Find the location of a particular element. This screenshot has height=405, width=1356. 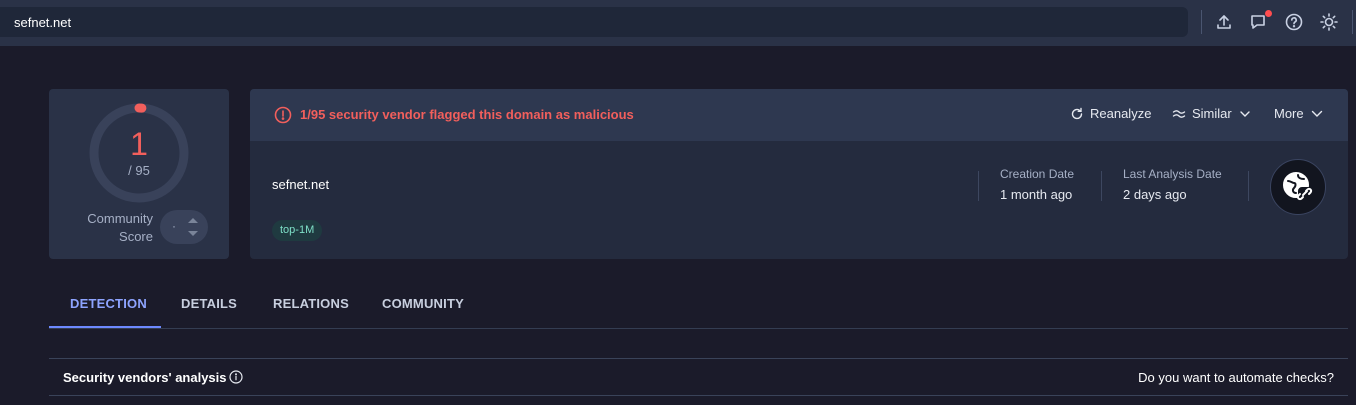

alert-circle-icon is located at coordinates (283, 115).